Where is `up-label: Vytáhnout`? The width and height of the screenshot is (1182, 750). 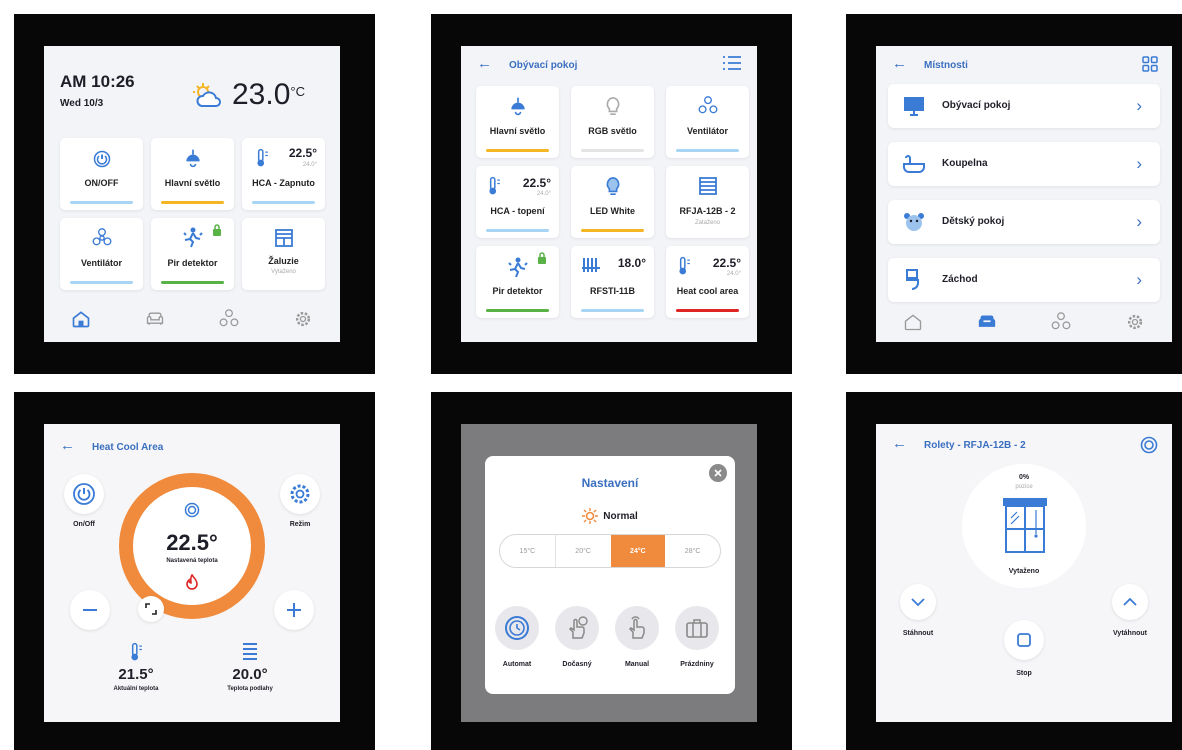 up-label: Vytáhnout is located at coordinates (1130, 633).